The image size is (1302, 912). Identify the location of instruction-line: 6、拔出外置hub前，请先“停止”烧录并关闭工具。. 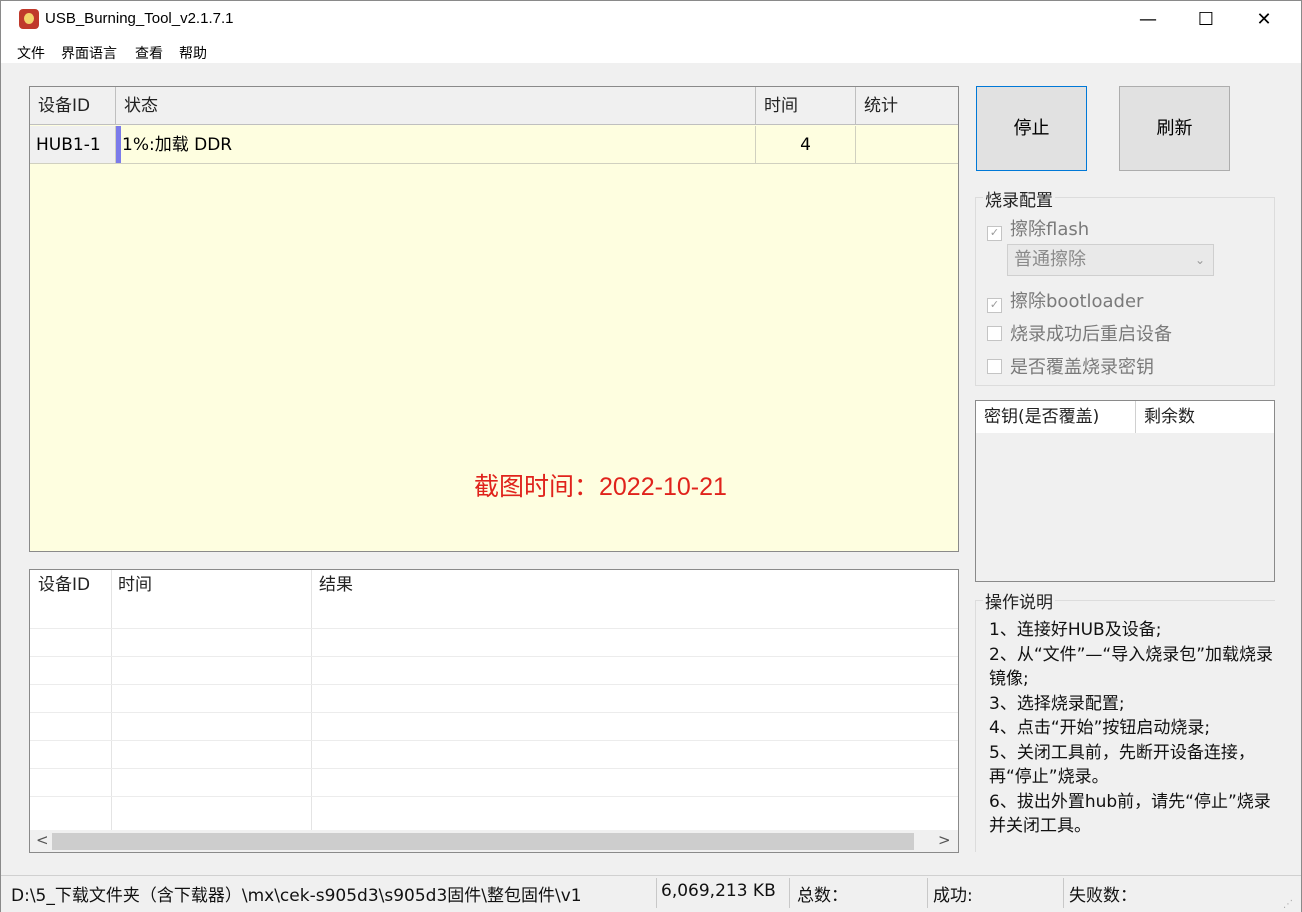
(1130, 814).